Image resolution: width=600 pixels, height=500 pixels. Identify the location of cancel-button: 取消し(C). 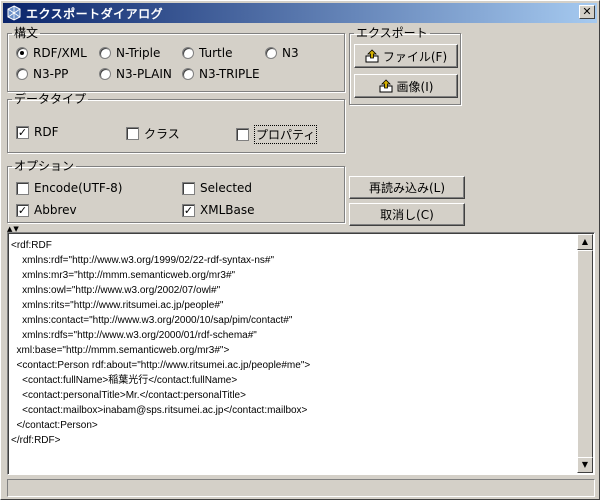
(407, 214).